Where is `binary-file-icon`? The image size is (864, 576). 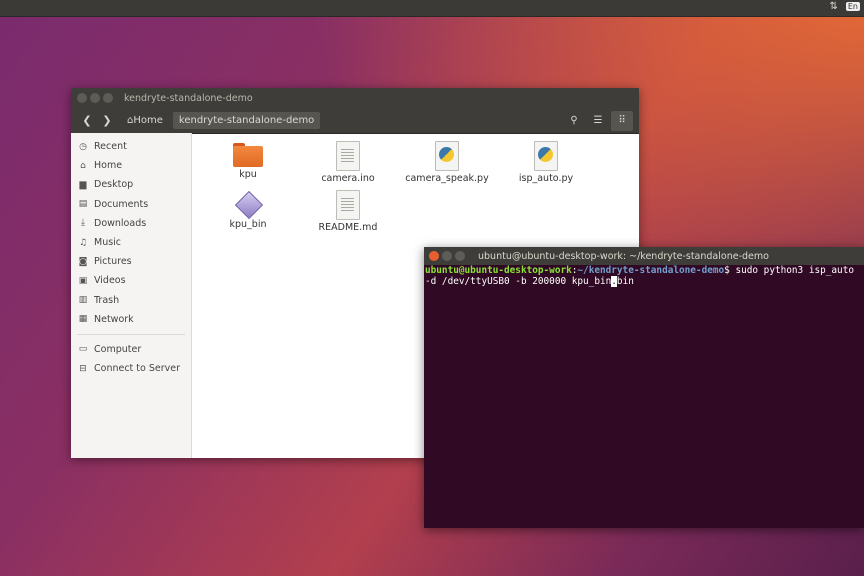 binary-file-icon is located at coordinates (249, 205).